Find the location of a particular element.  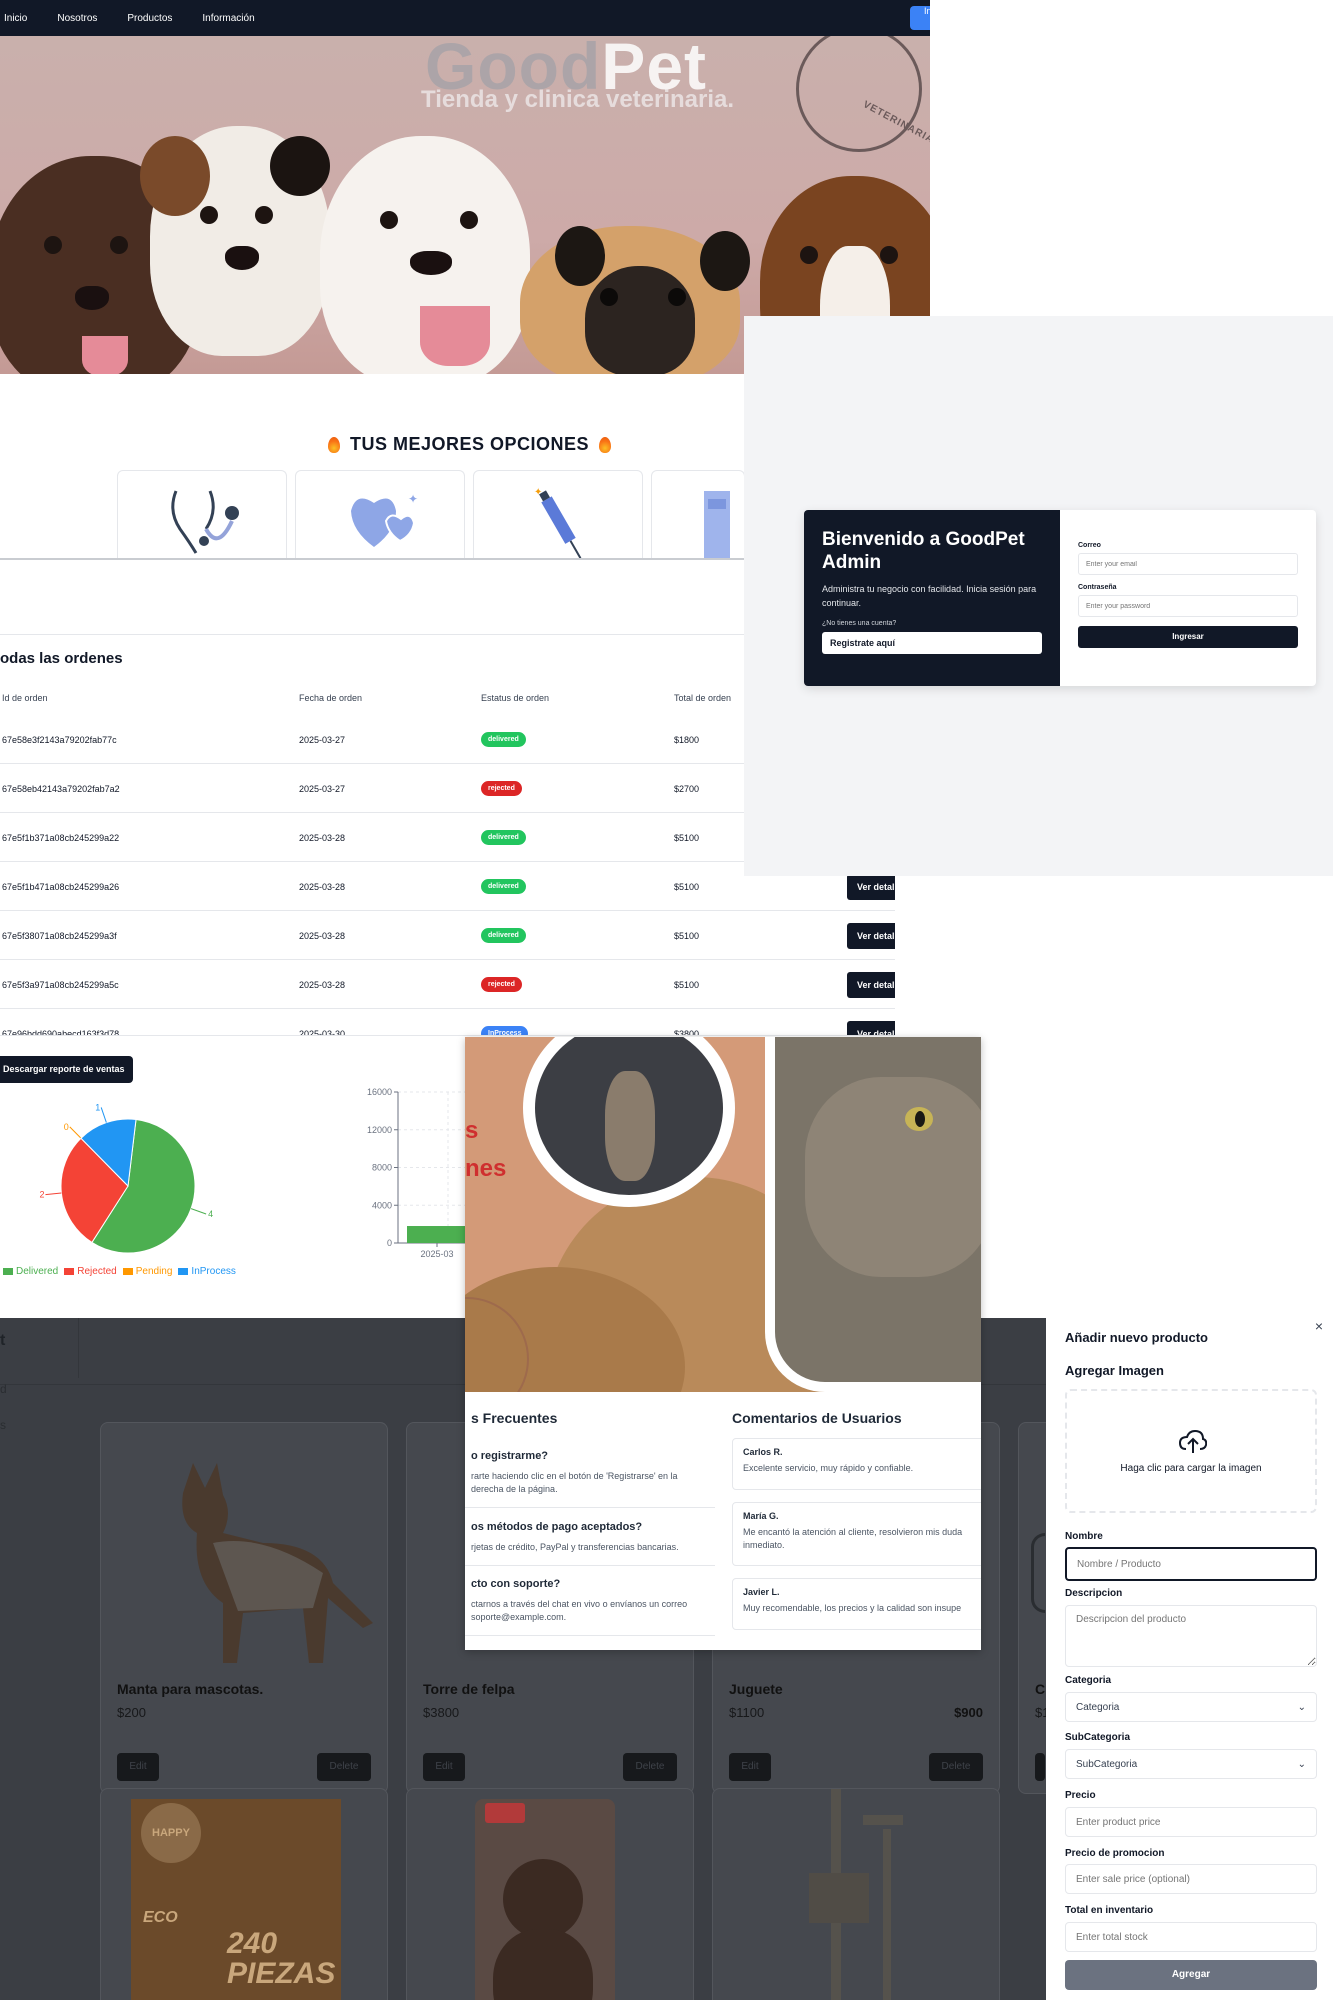

eco-bags-image: HAPPY ECO 240 PIEZAS is located at coordinates (236, 1899).